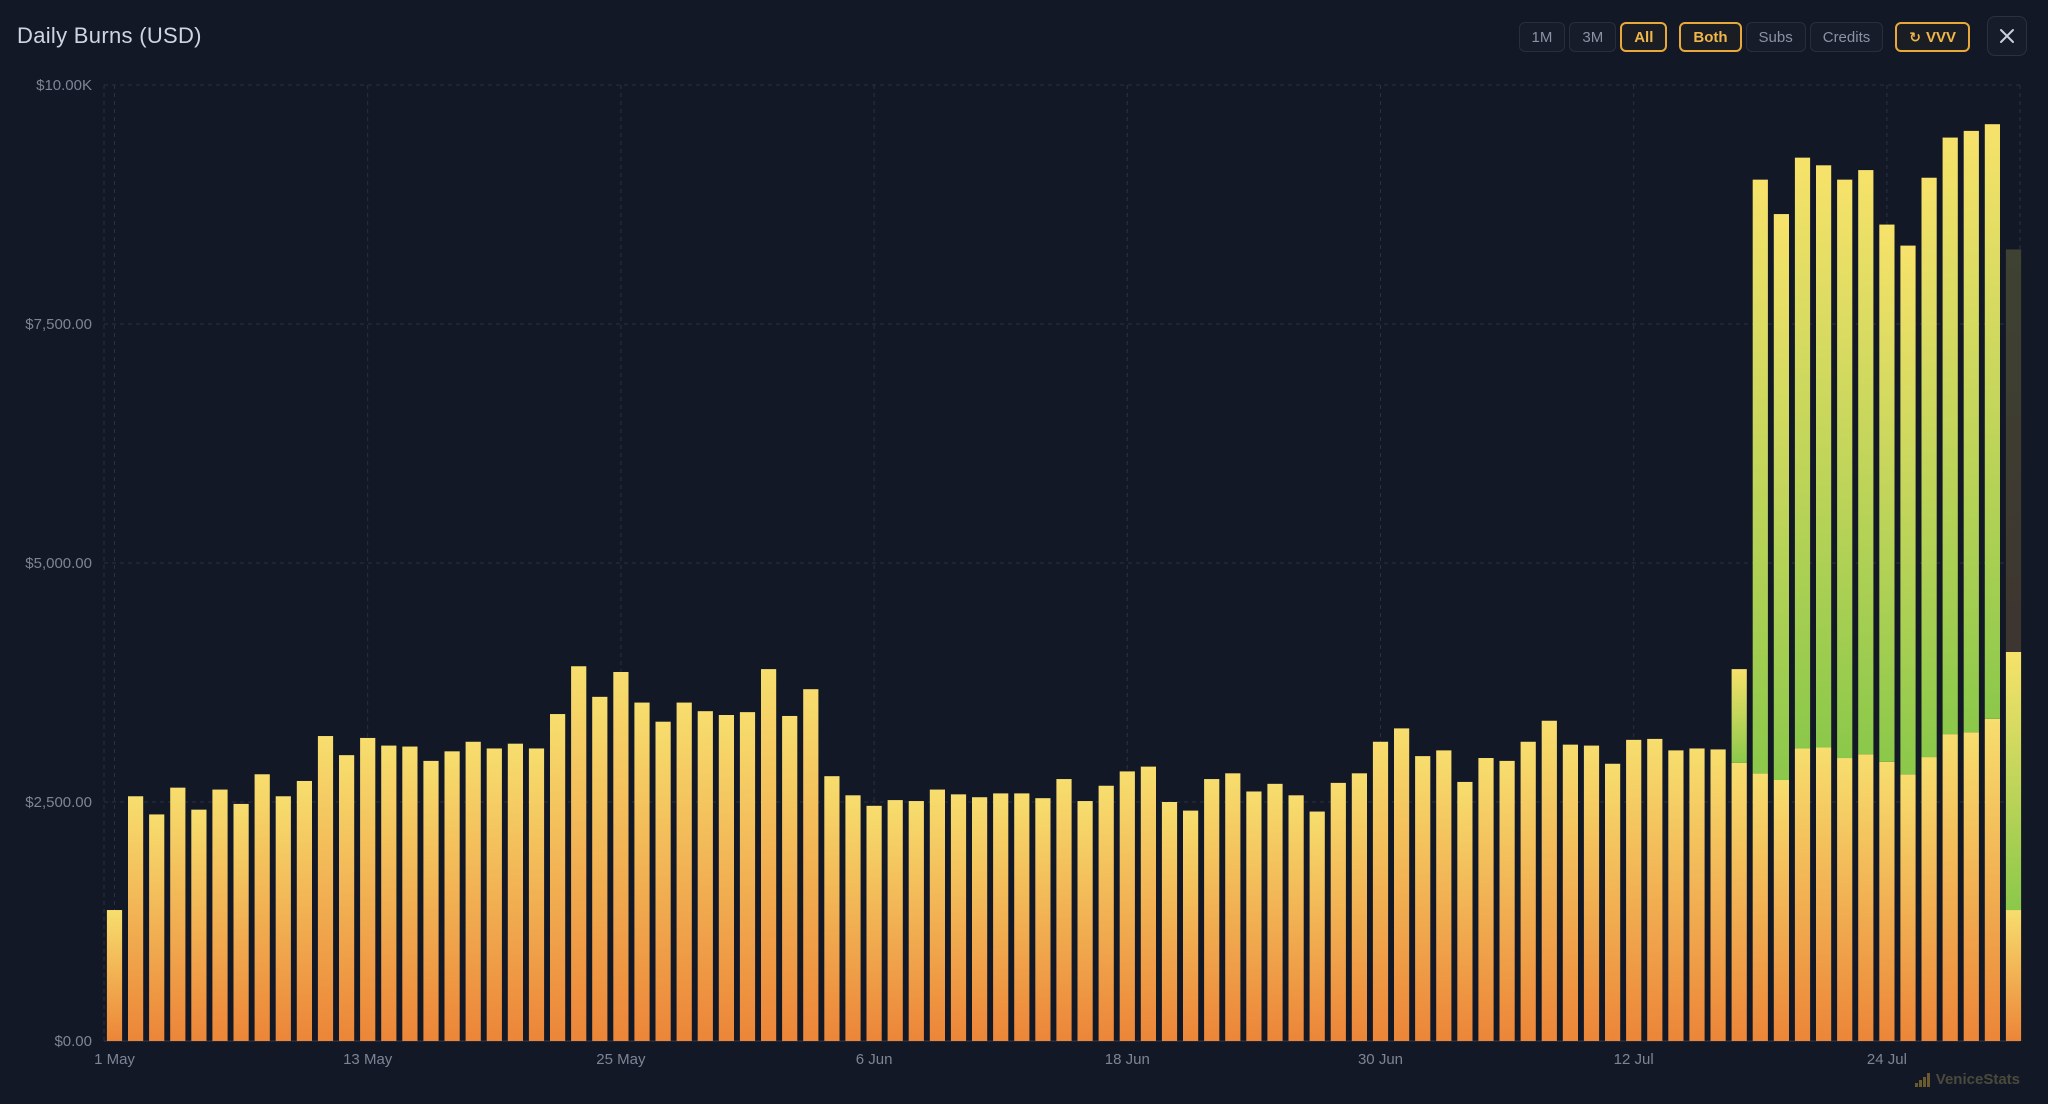  What do you see at coordinates (1887, 1059) in the screenshot?
I see `x-tick-label: 24 Jul` at bounding box center [1887, 1059].